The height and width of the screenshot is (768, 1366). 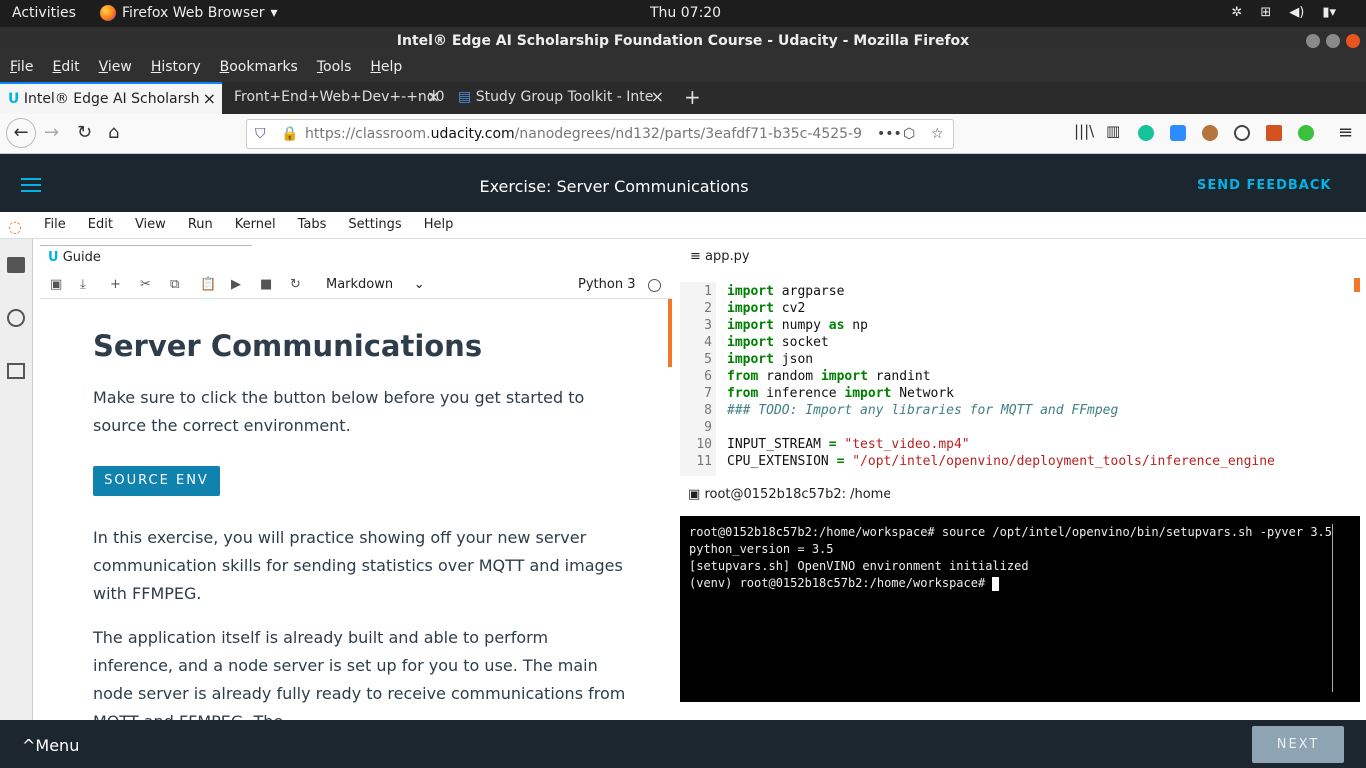 What do you see at coordinates (1353, 41) in the screenshot?
I see `close-window-button` at bounding box center [1353, 41].